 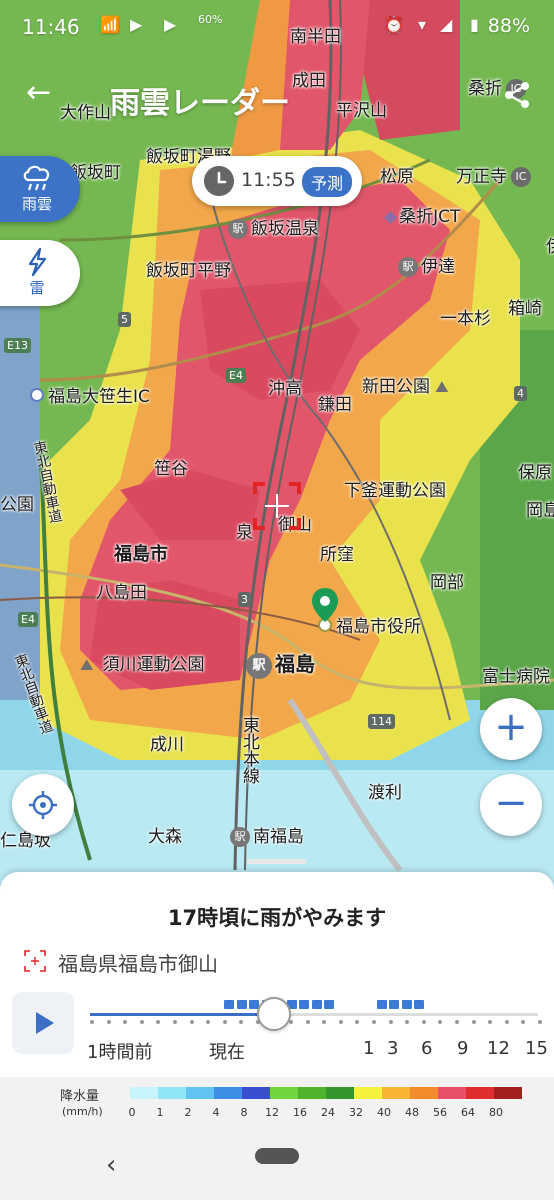 I want to click on slider-label: 6, so click(x=427, y=1048).